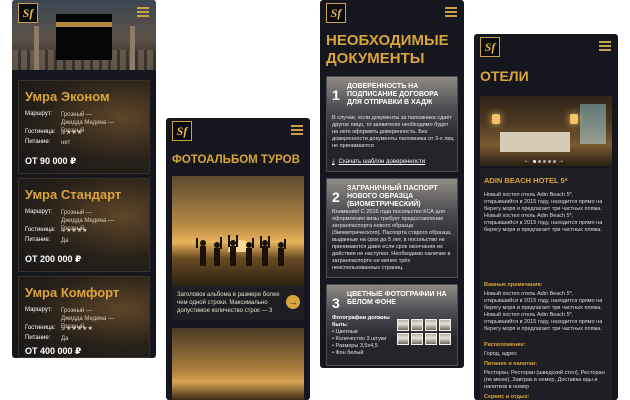 The height and width of the screenshot is (400, 630). What do you see at coordinates (336, 197) in the screenshot?
I see `document-number: 2` at bounding box center [336, 197].